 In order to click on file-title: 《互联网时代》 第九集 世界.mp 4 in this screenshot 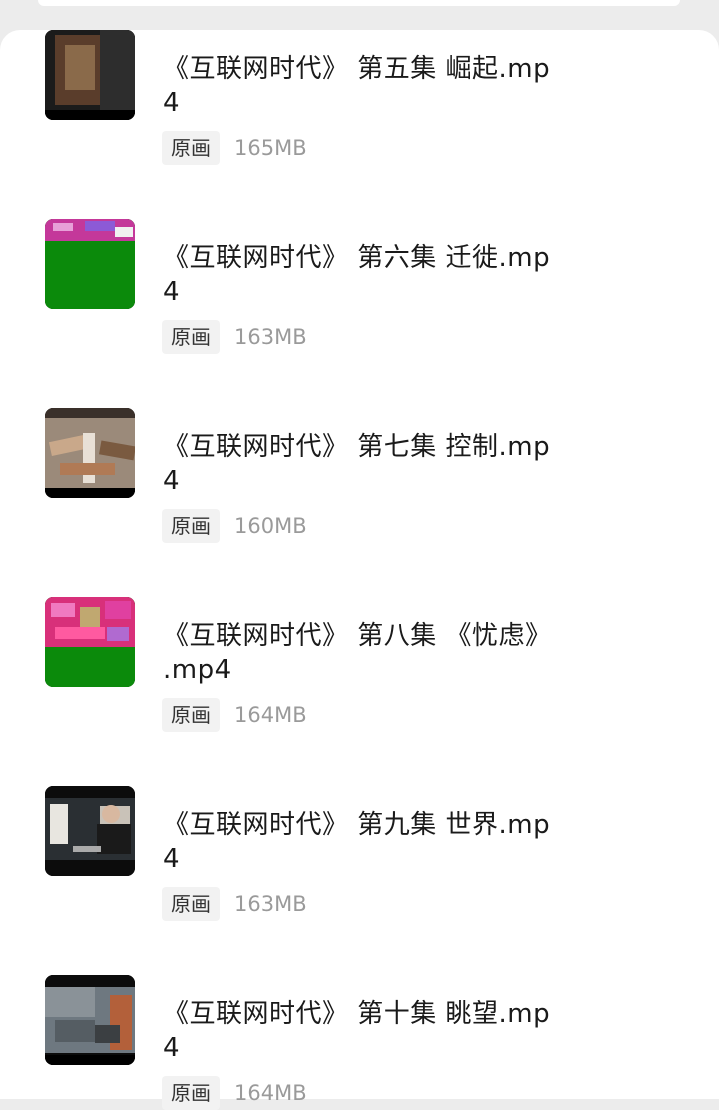, I will do `click(357, 842)`.